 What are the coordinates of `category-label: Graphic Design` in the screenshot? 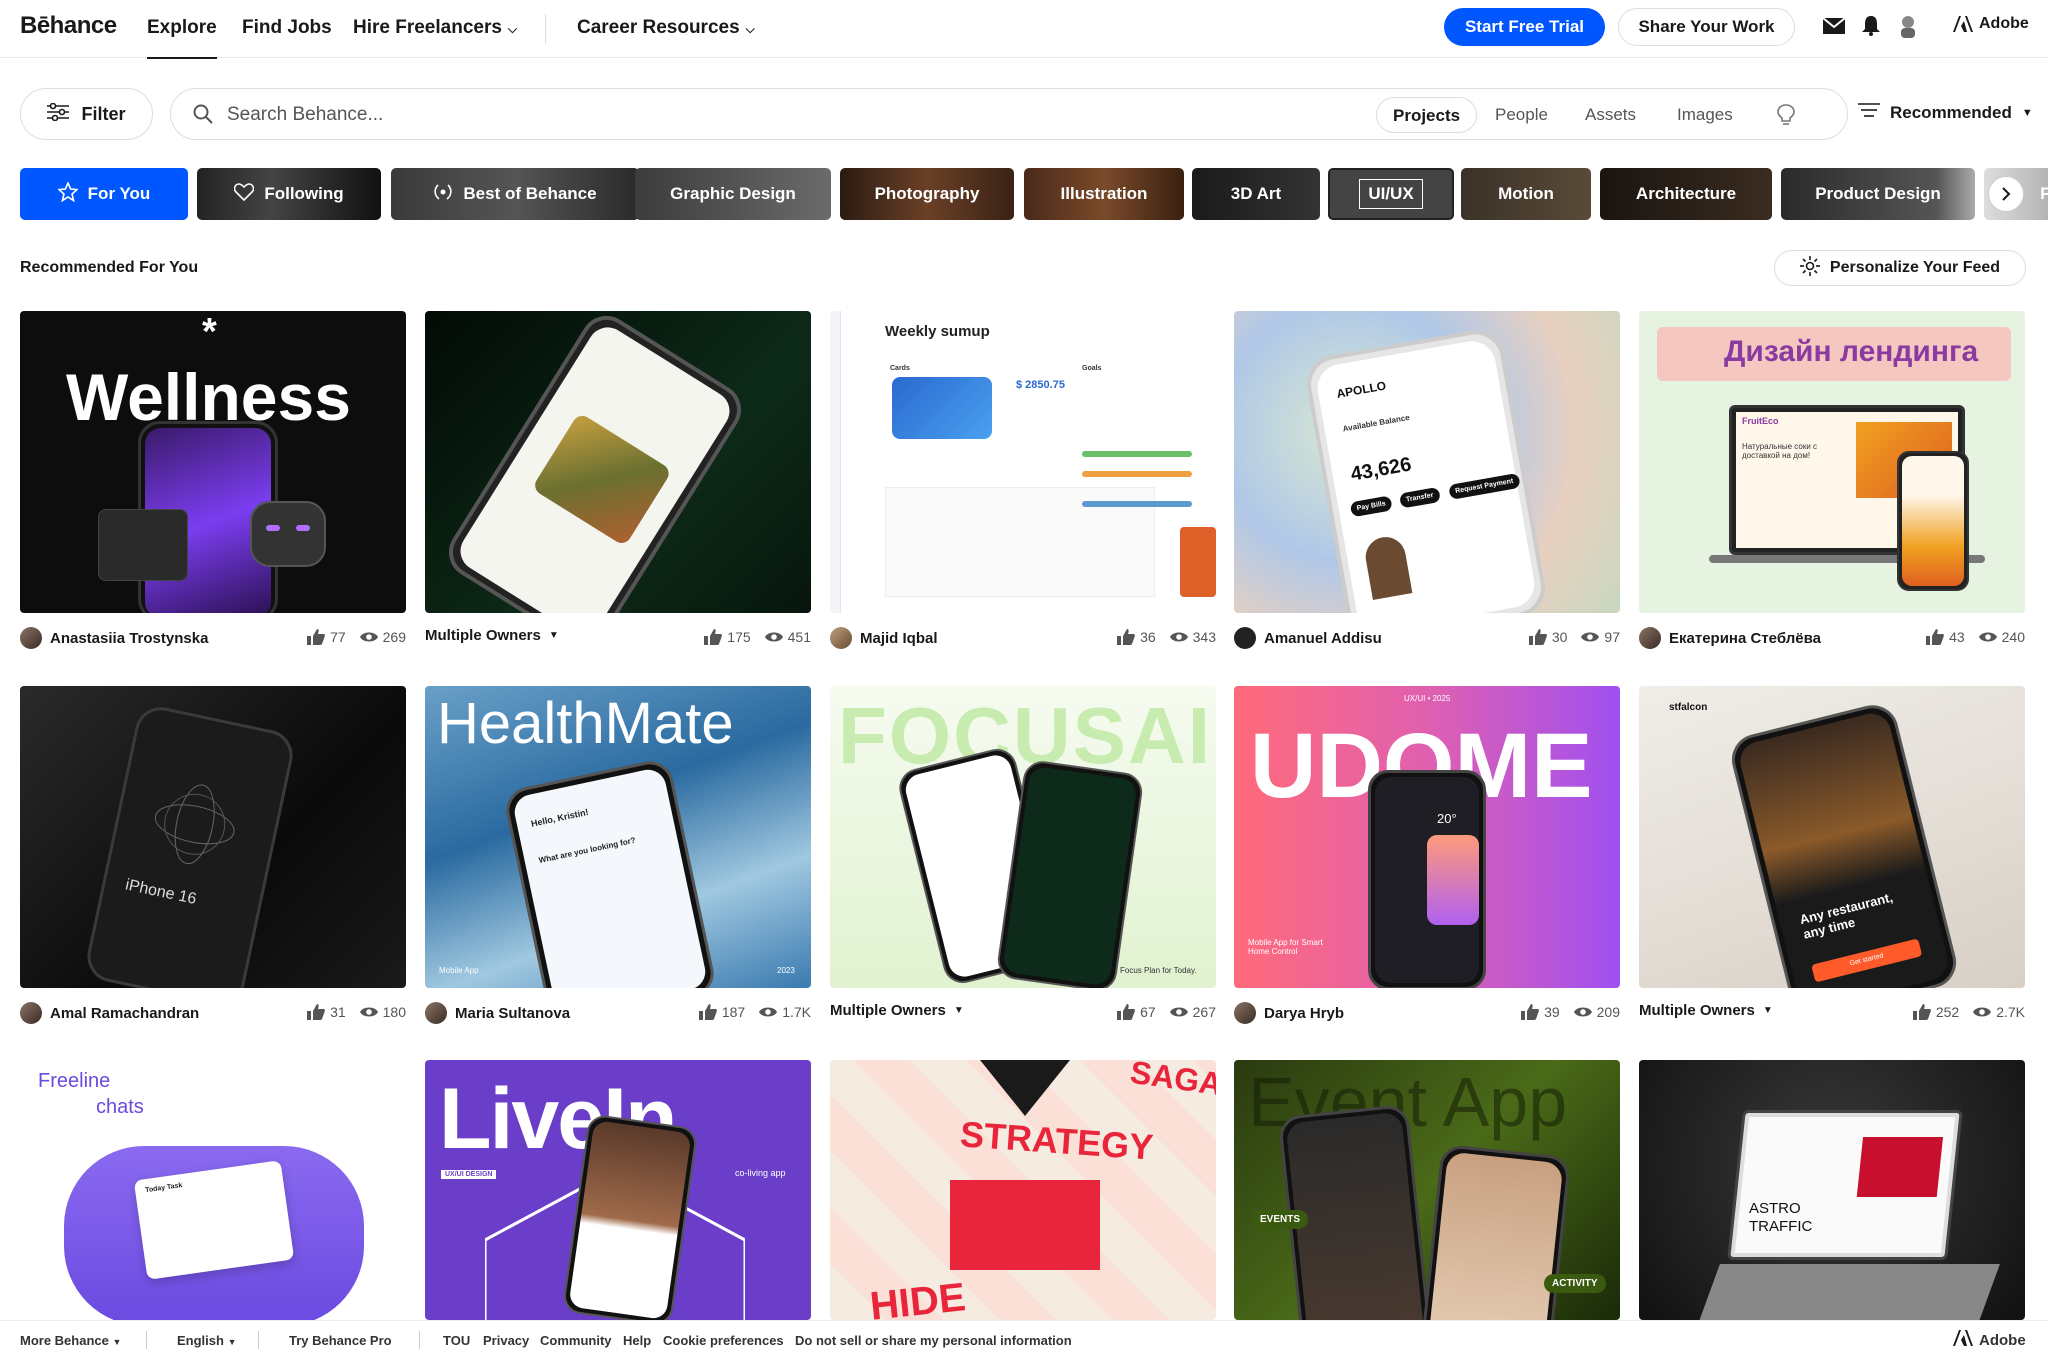 It's located at (733, 193).